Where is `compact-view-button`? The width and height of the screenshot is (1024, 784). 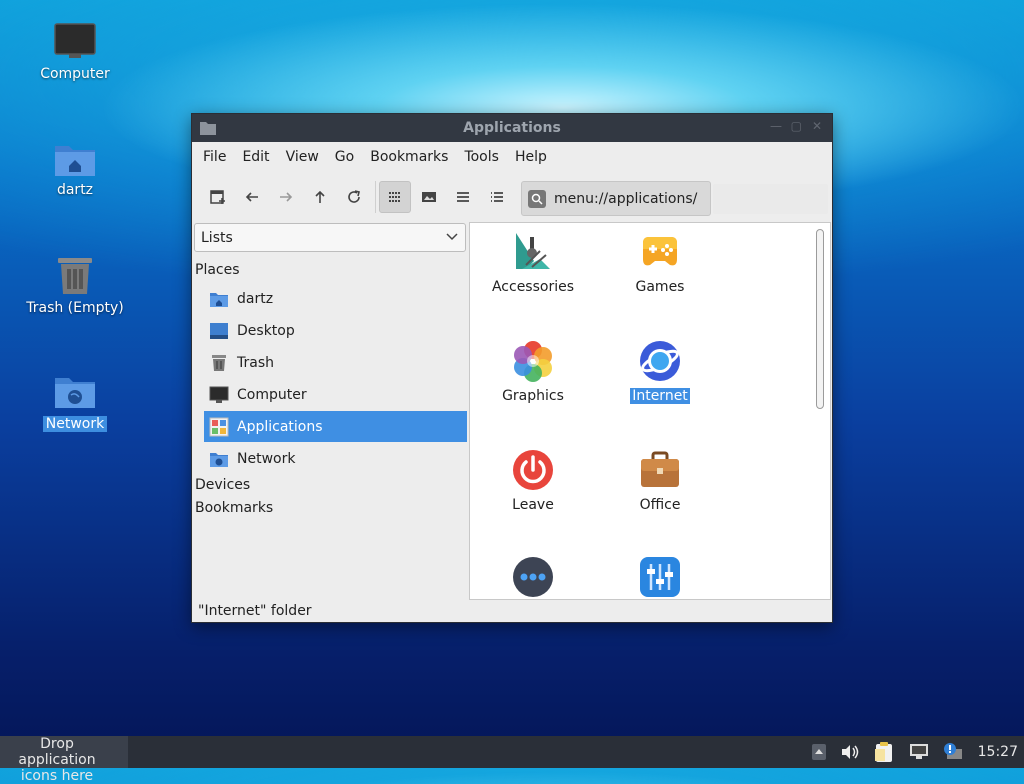
compact-view-button is located at coordinates (463, 197).